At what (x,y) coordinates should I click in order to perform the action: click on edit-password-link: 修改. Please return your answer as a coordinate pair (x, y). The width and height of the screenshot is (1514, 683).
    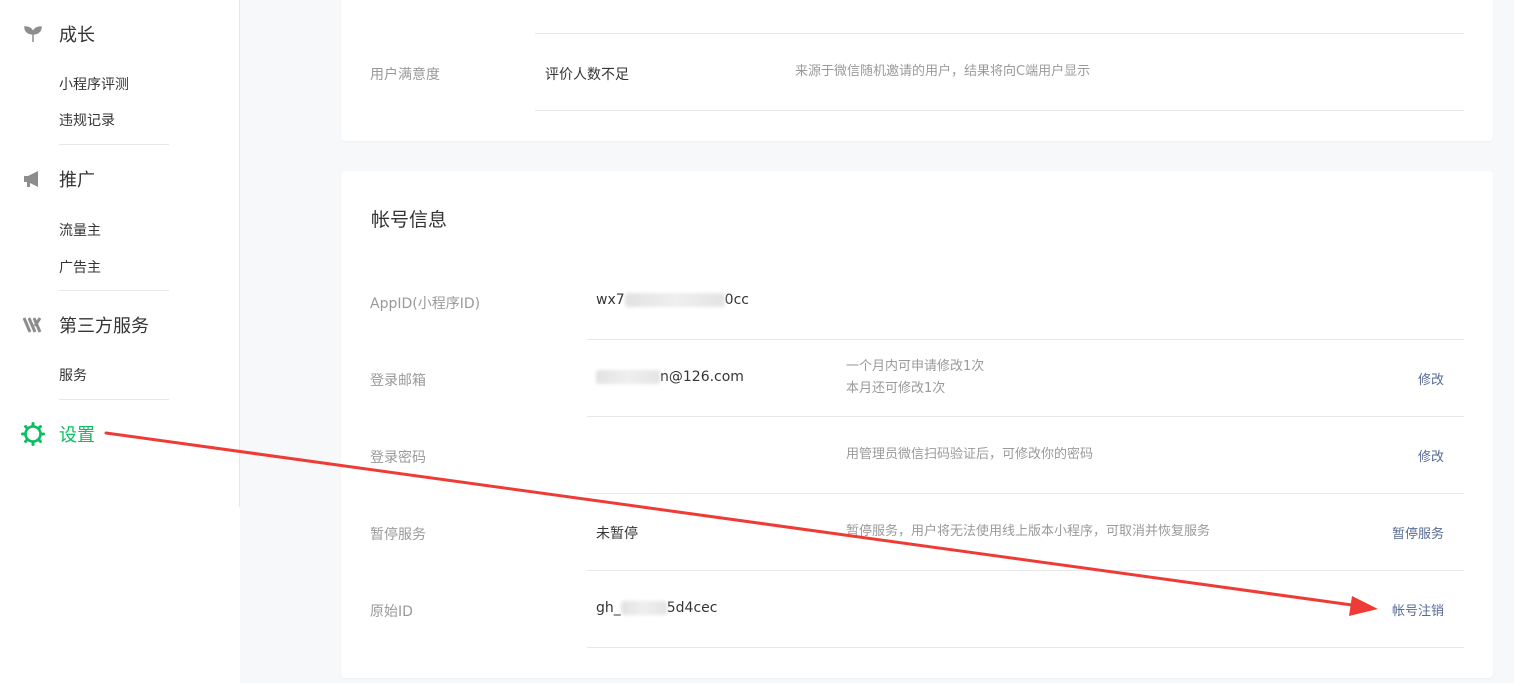
    Looking at the image, I should click on (1431, 455).